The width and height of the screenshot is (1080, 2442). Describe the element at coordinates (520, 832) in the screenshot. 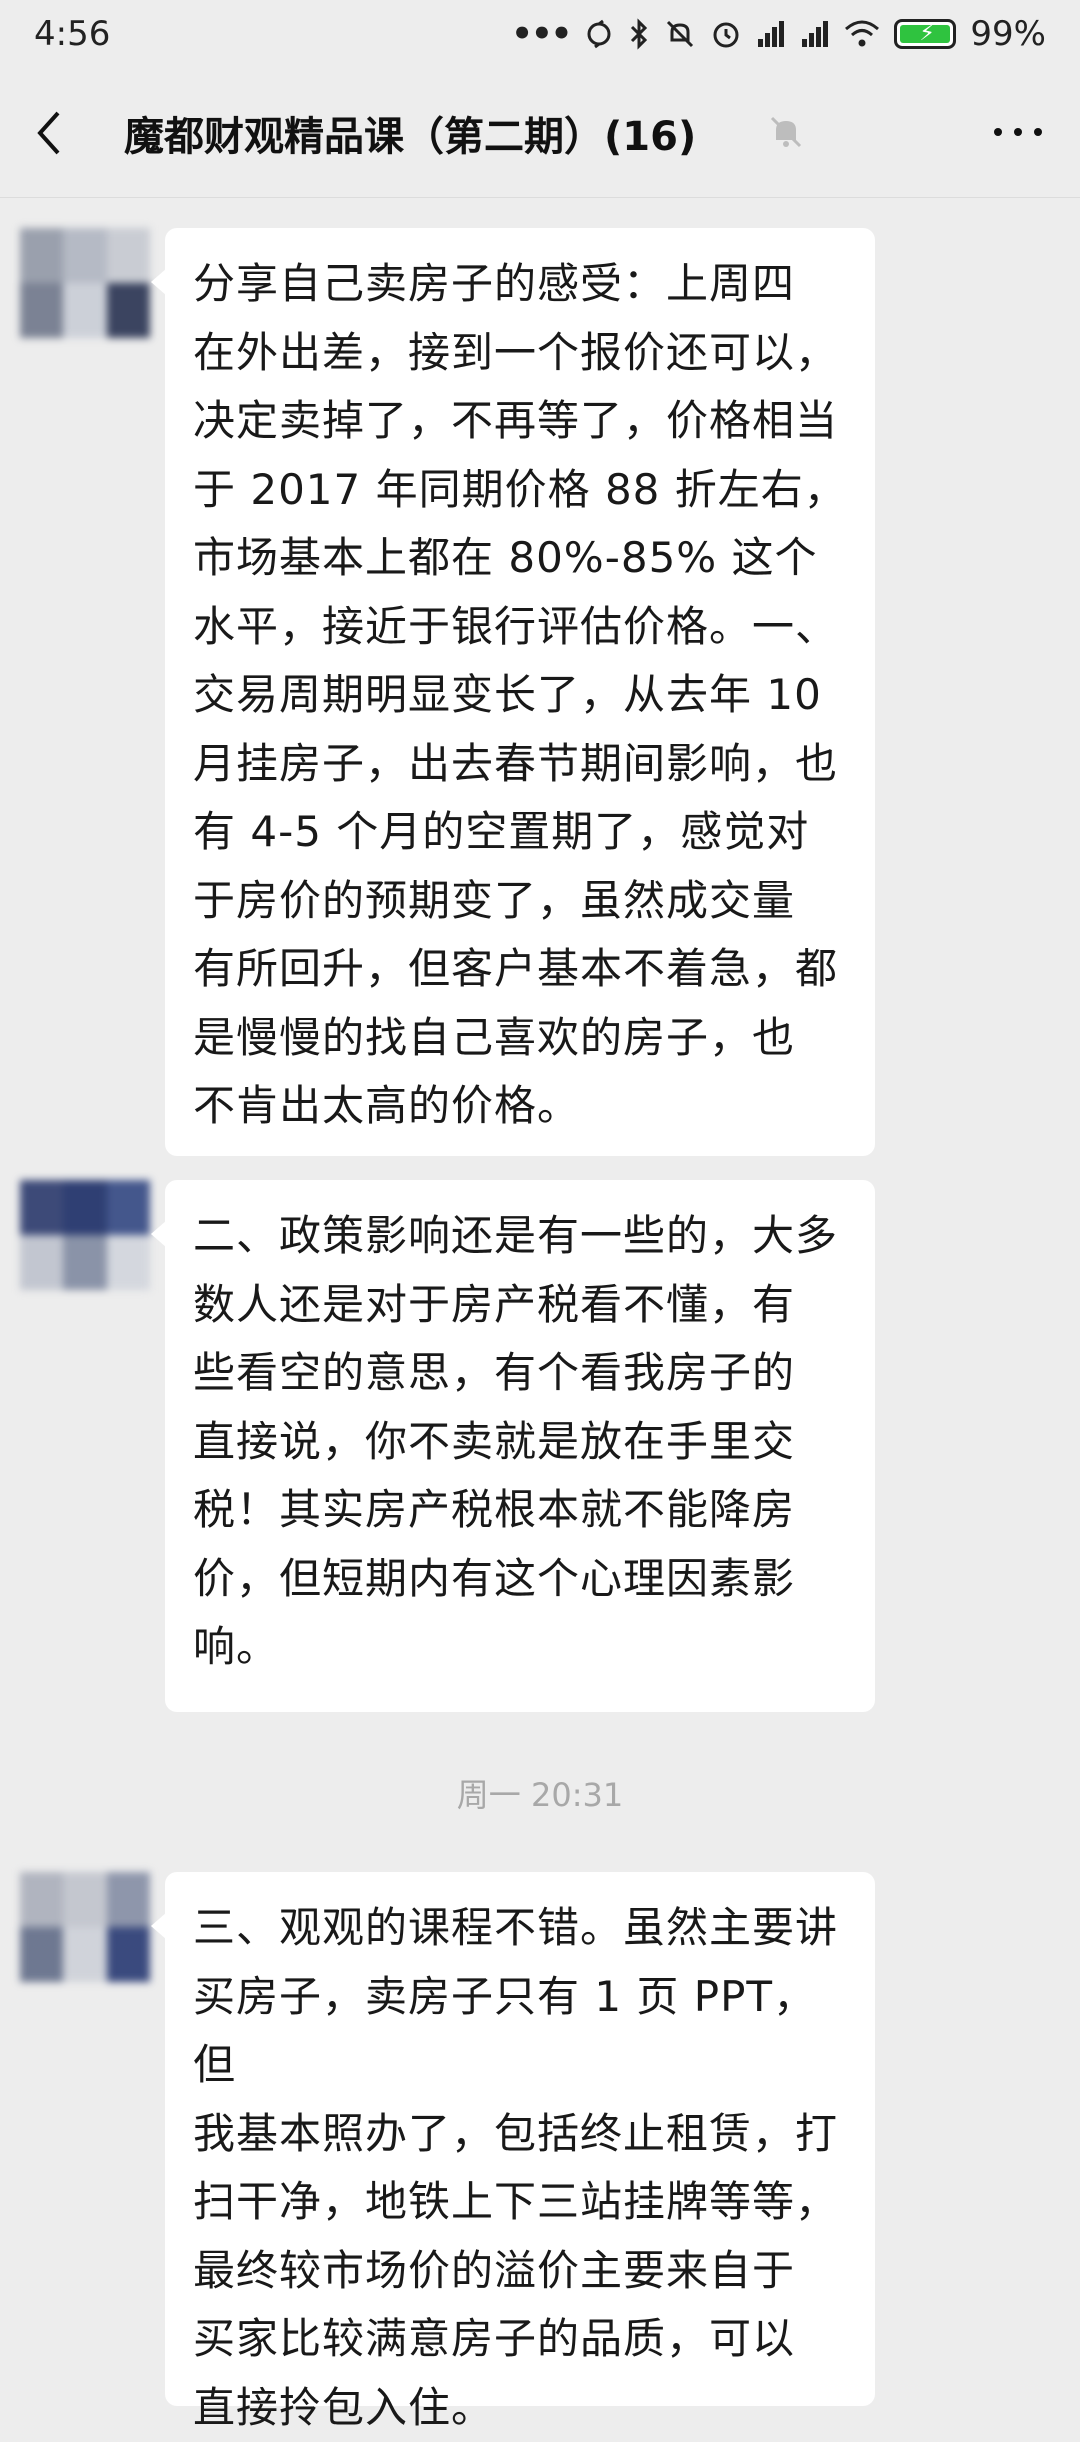

I see `message-line: 有 4-5 个月的空置期了，感觉对` at that location.